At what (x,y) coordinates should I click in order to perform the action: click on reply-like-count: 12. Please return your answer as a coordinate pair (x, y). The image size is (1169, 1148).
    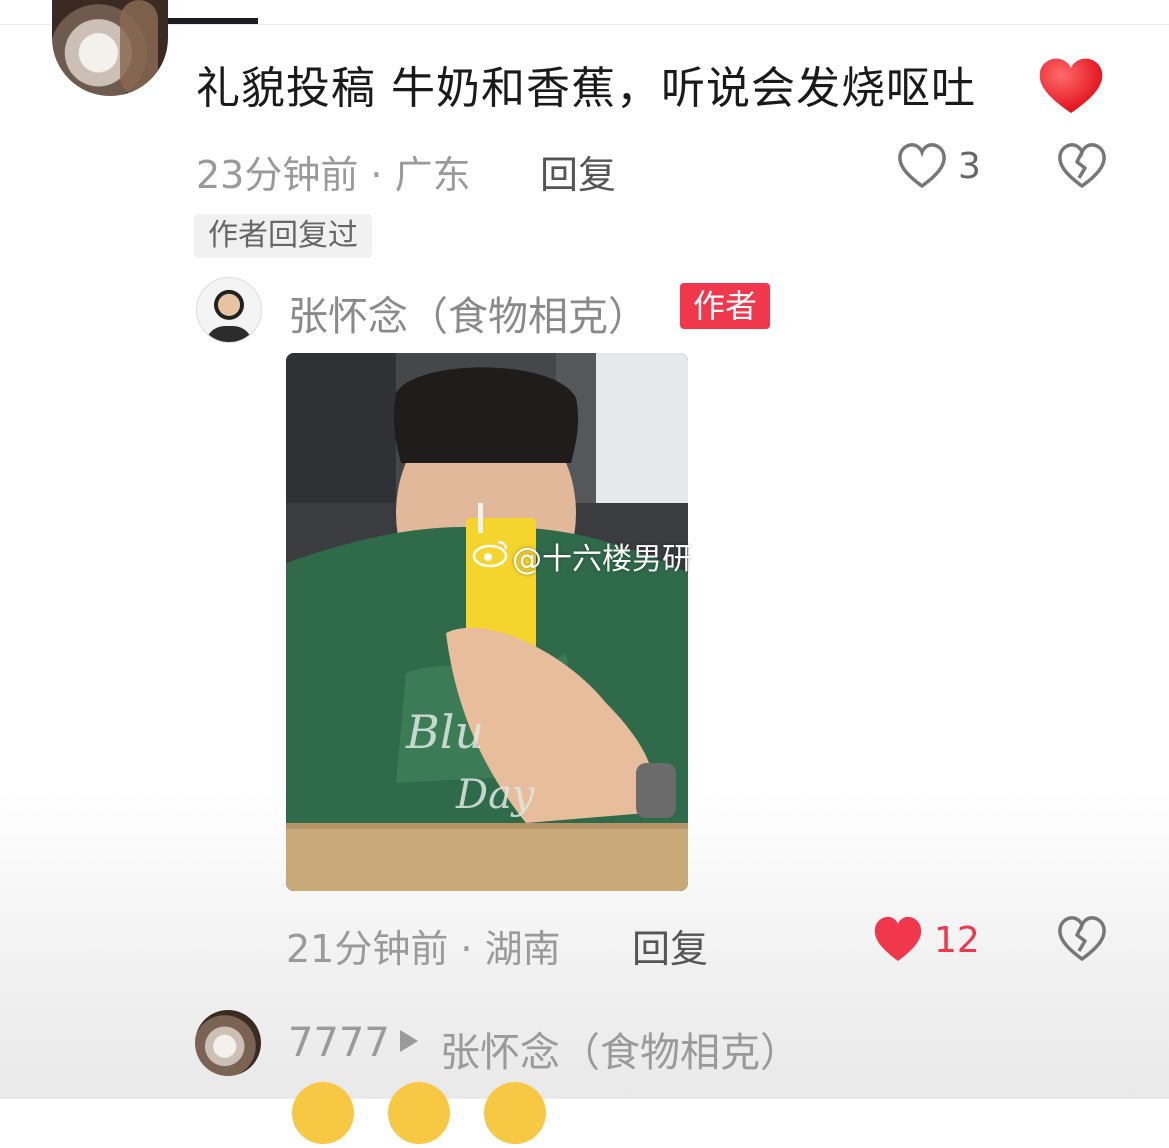
    Looking at the image, I should click on (957, 940).